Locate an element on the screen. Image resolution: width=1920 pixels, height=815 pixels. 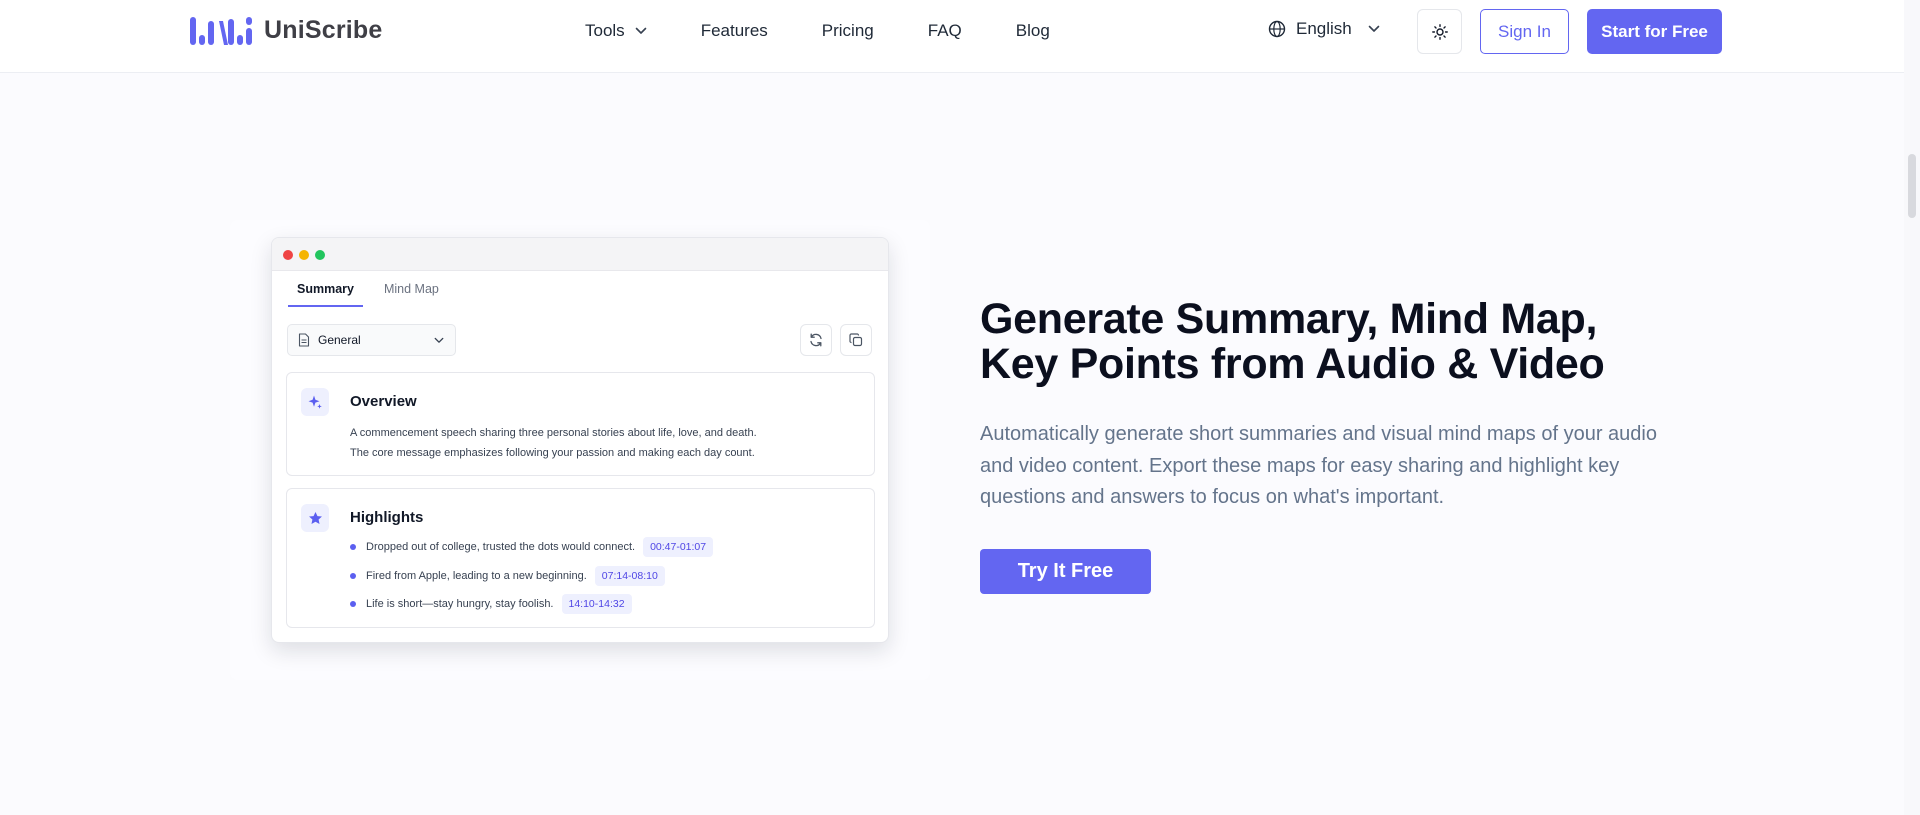
close-dot-icon is located at coordinates (288, 255).